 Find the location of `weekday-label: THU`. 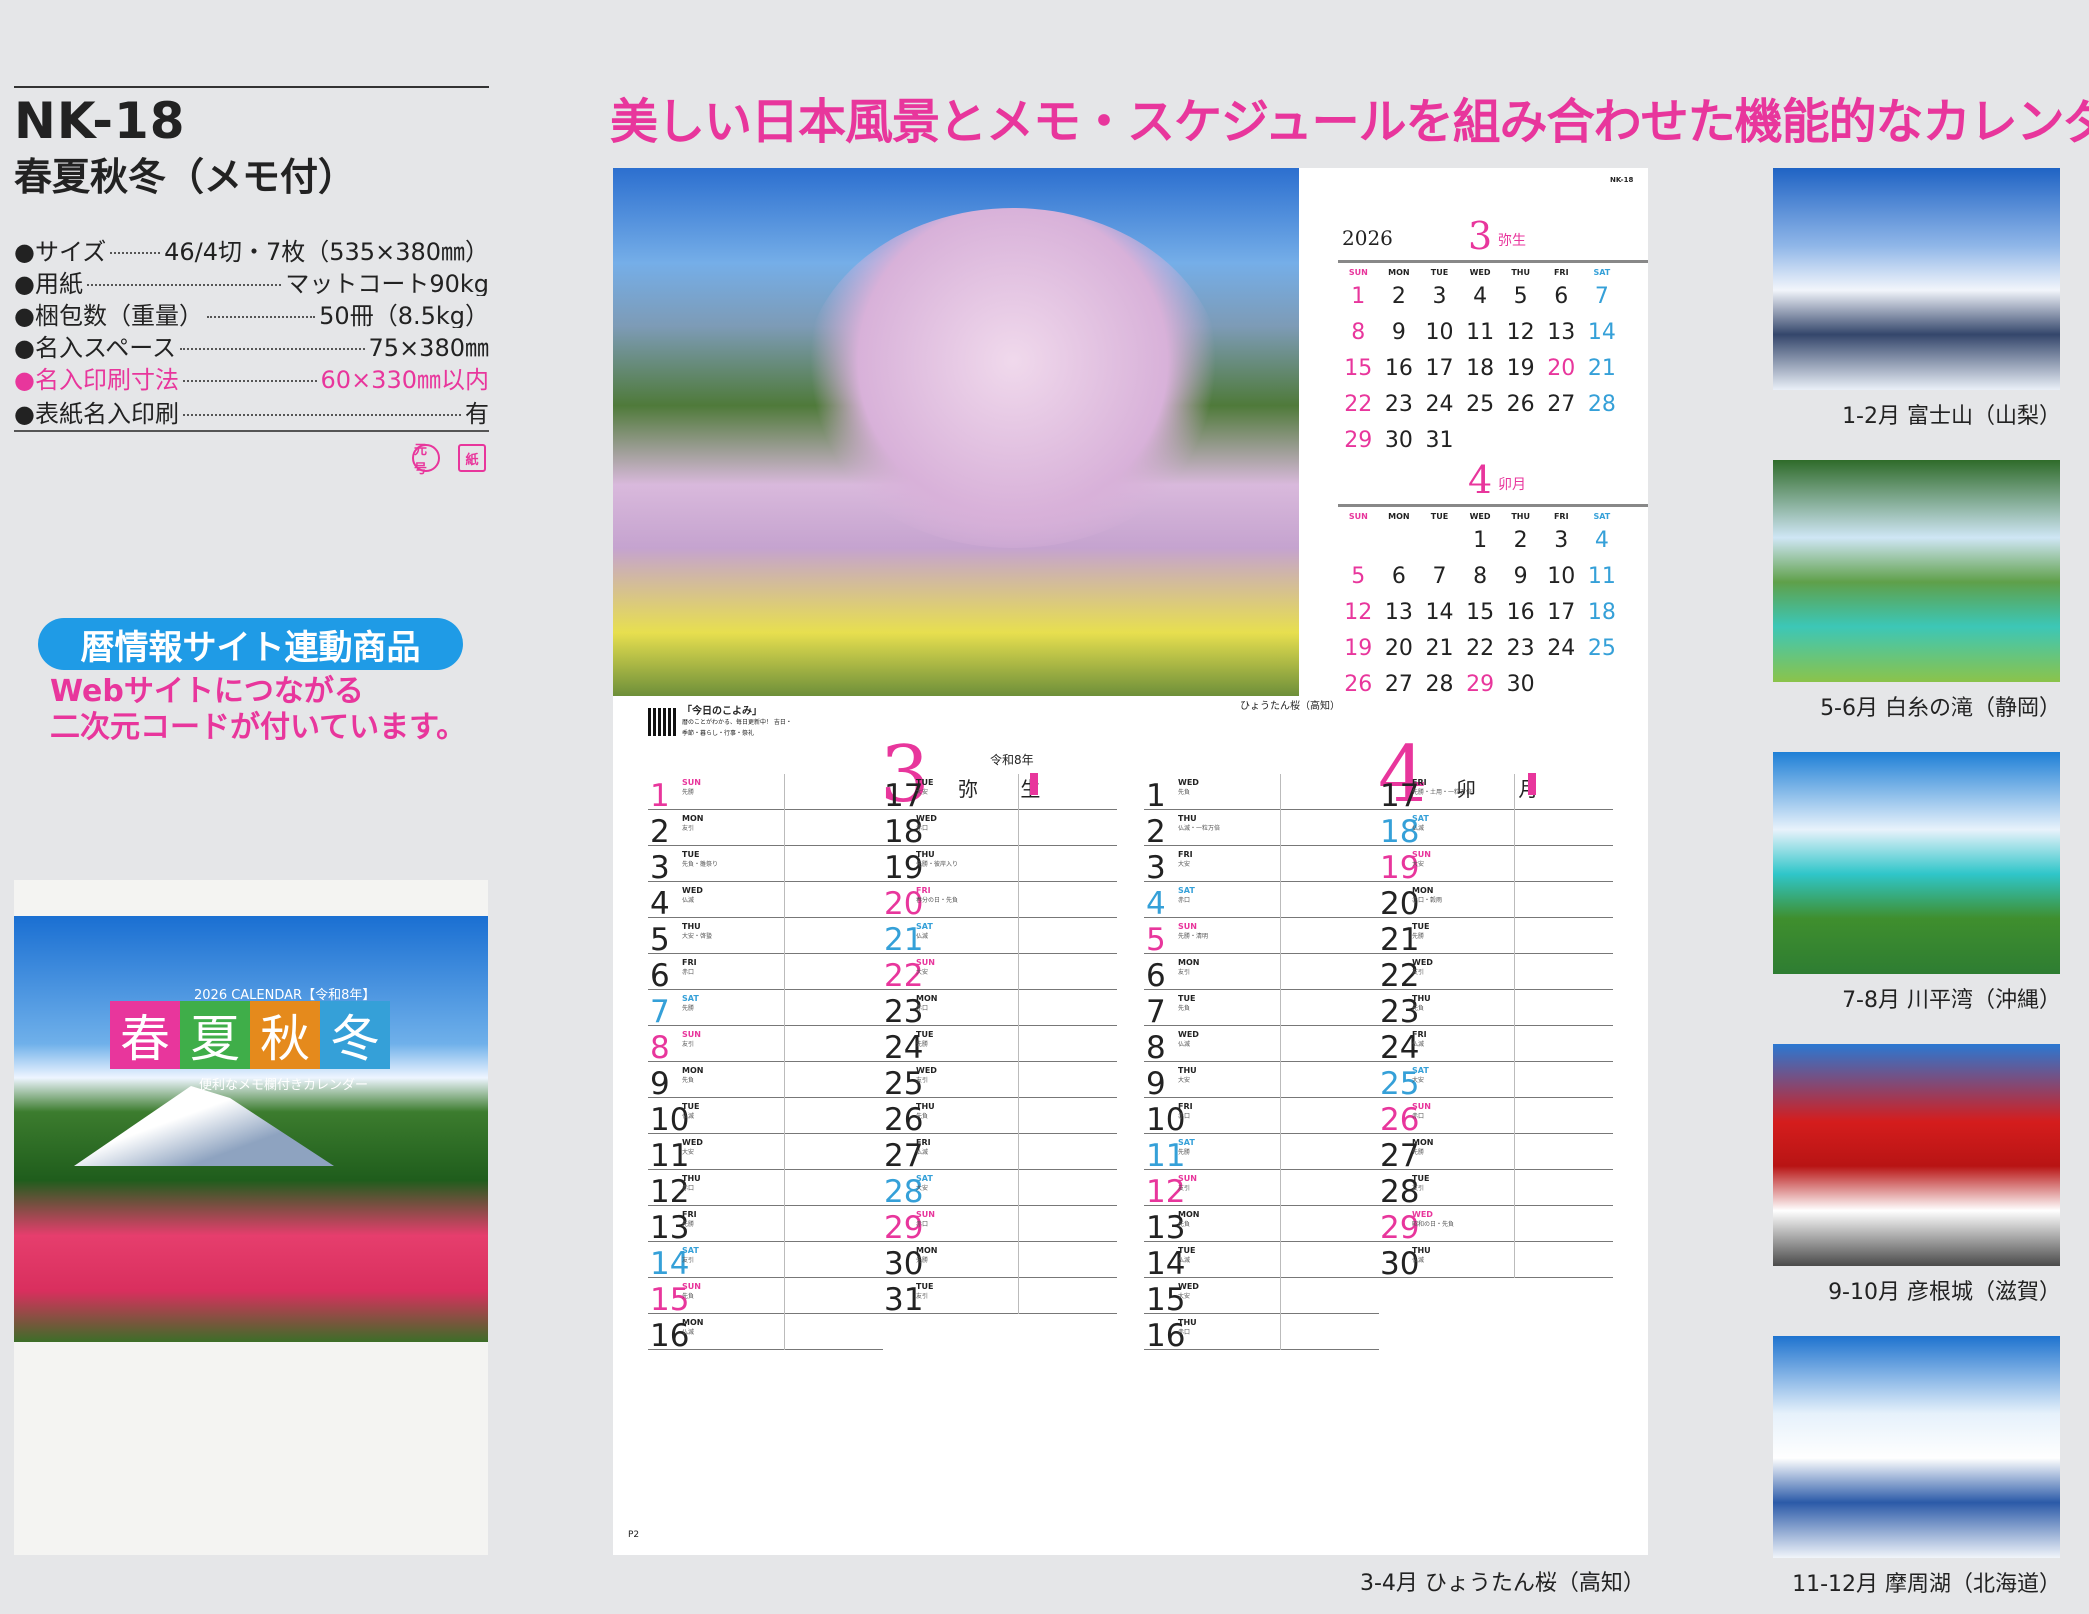

weekday-label: THU is located at coordinates (1520, 516).